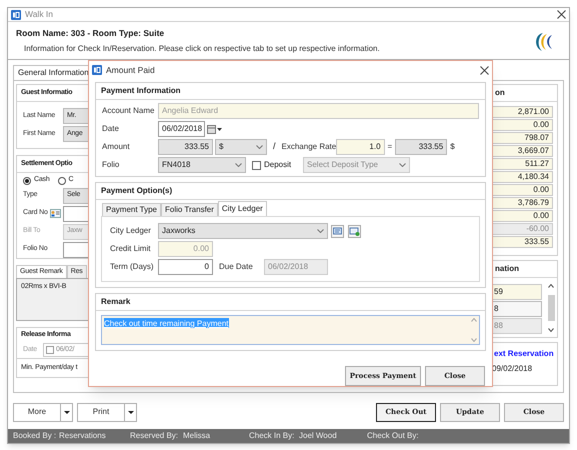 The height and width of the screenshot is (450, 577). I want to click on term-field: 0, so click(185, 267).